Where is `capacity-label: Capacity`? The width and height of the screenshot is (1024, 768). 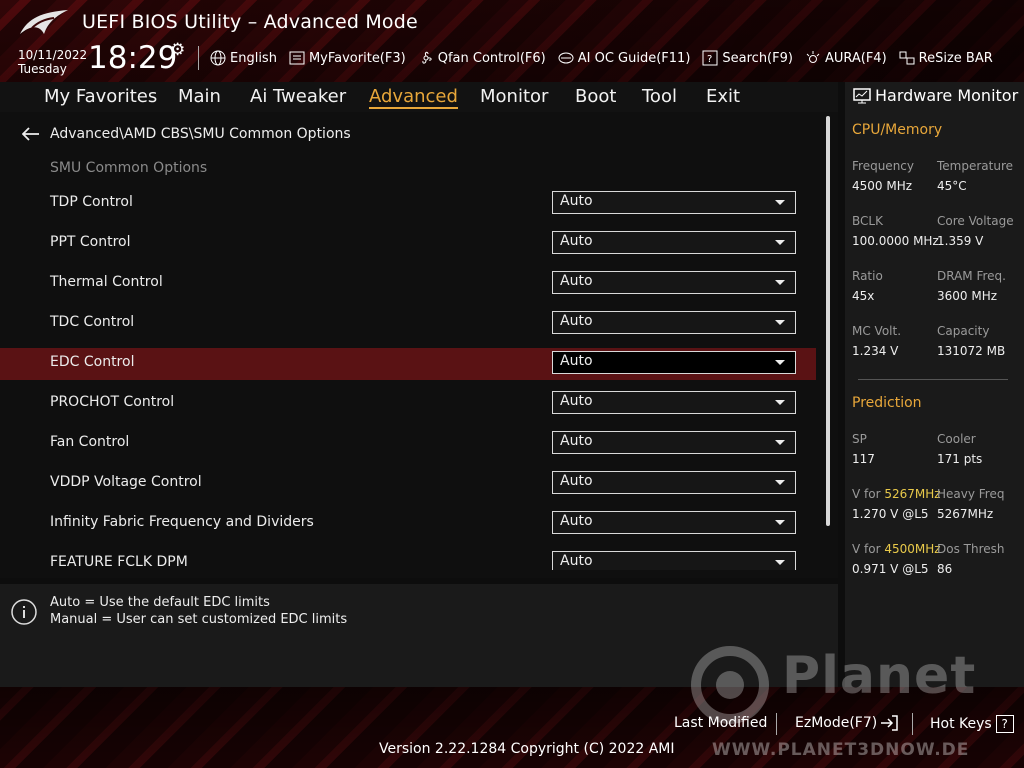
capacity-label: Capacity is located at coordinates (963, 331).